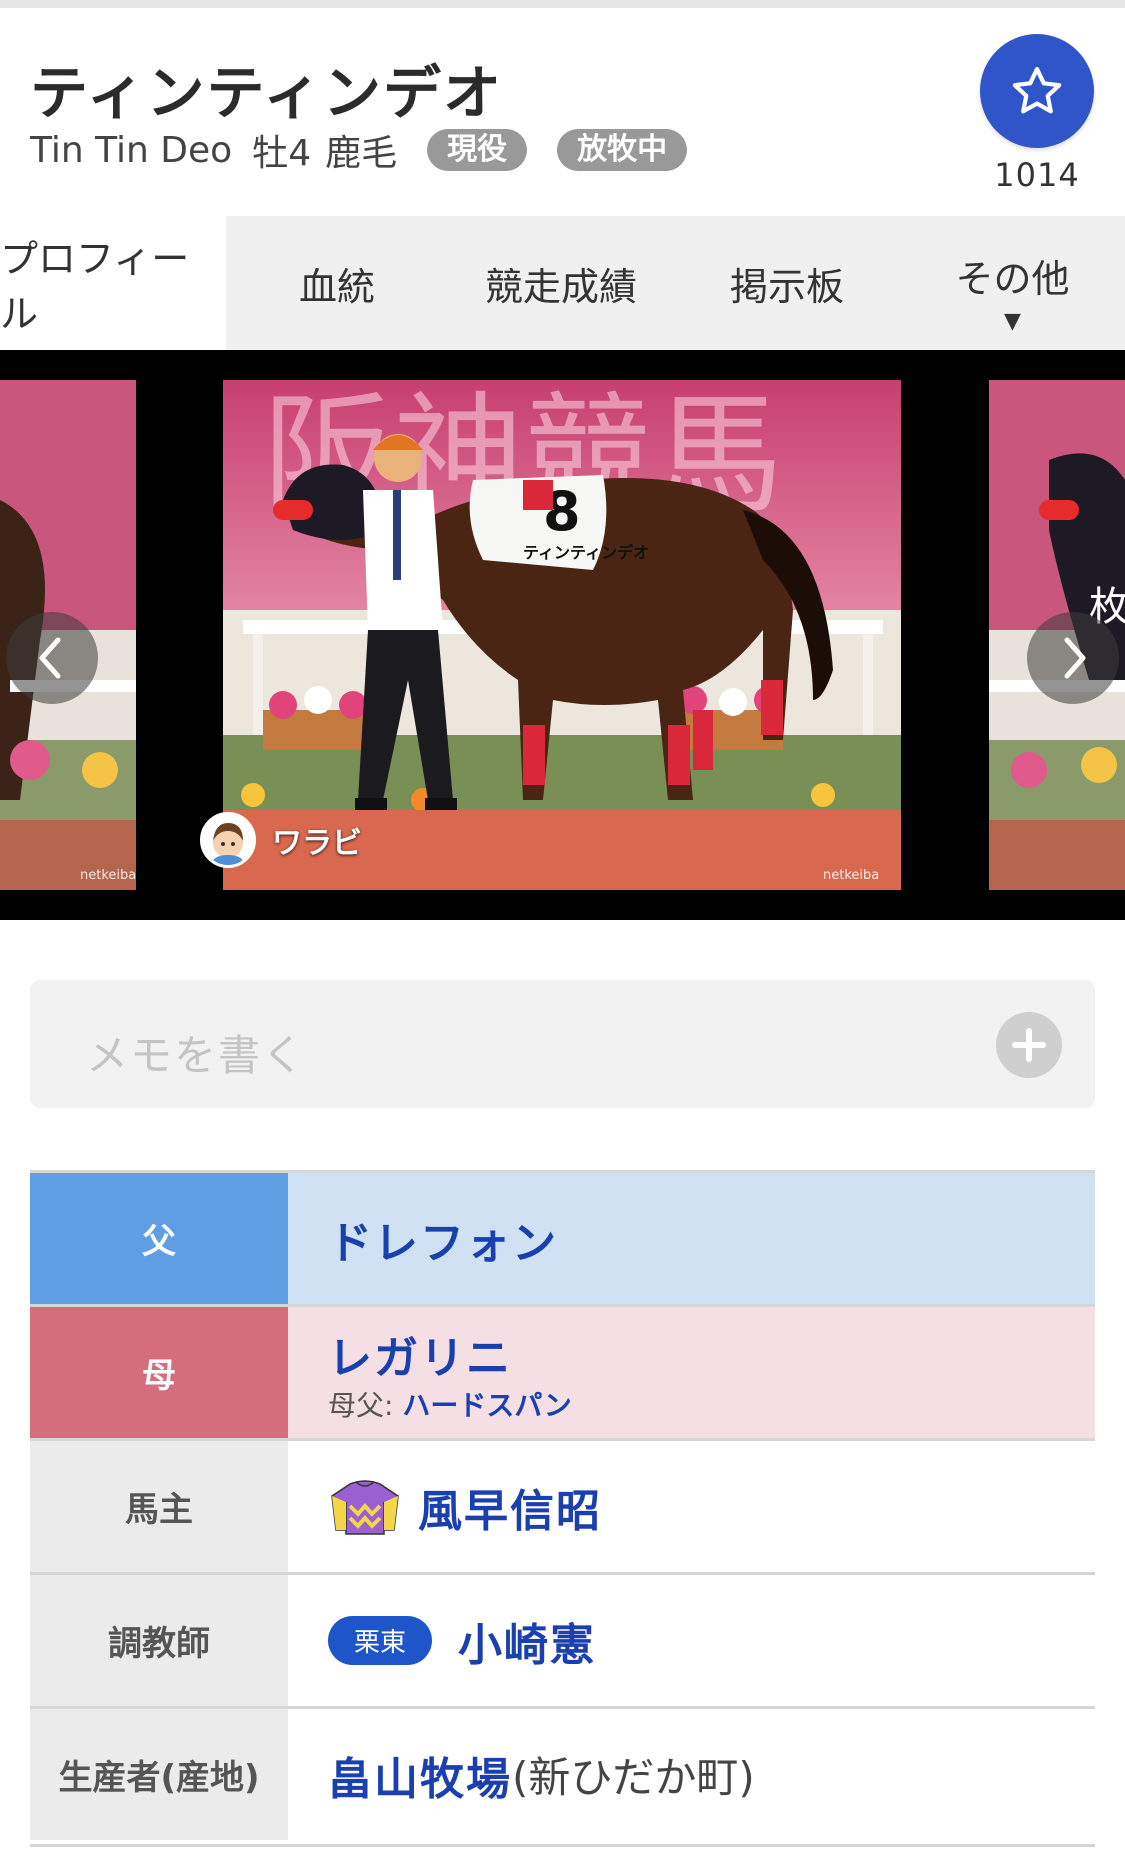  What do you see at coordinates (159, 1640) in the screenshot?
I see `trainer-label: 調教師` at bounding box center [159, 1640].